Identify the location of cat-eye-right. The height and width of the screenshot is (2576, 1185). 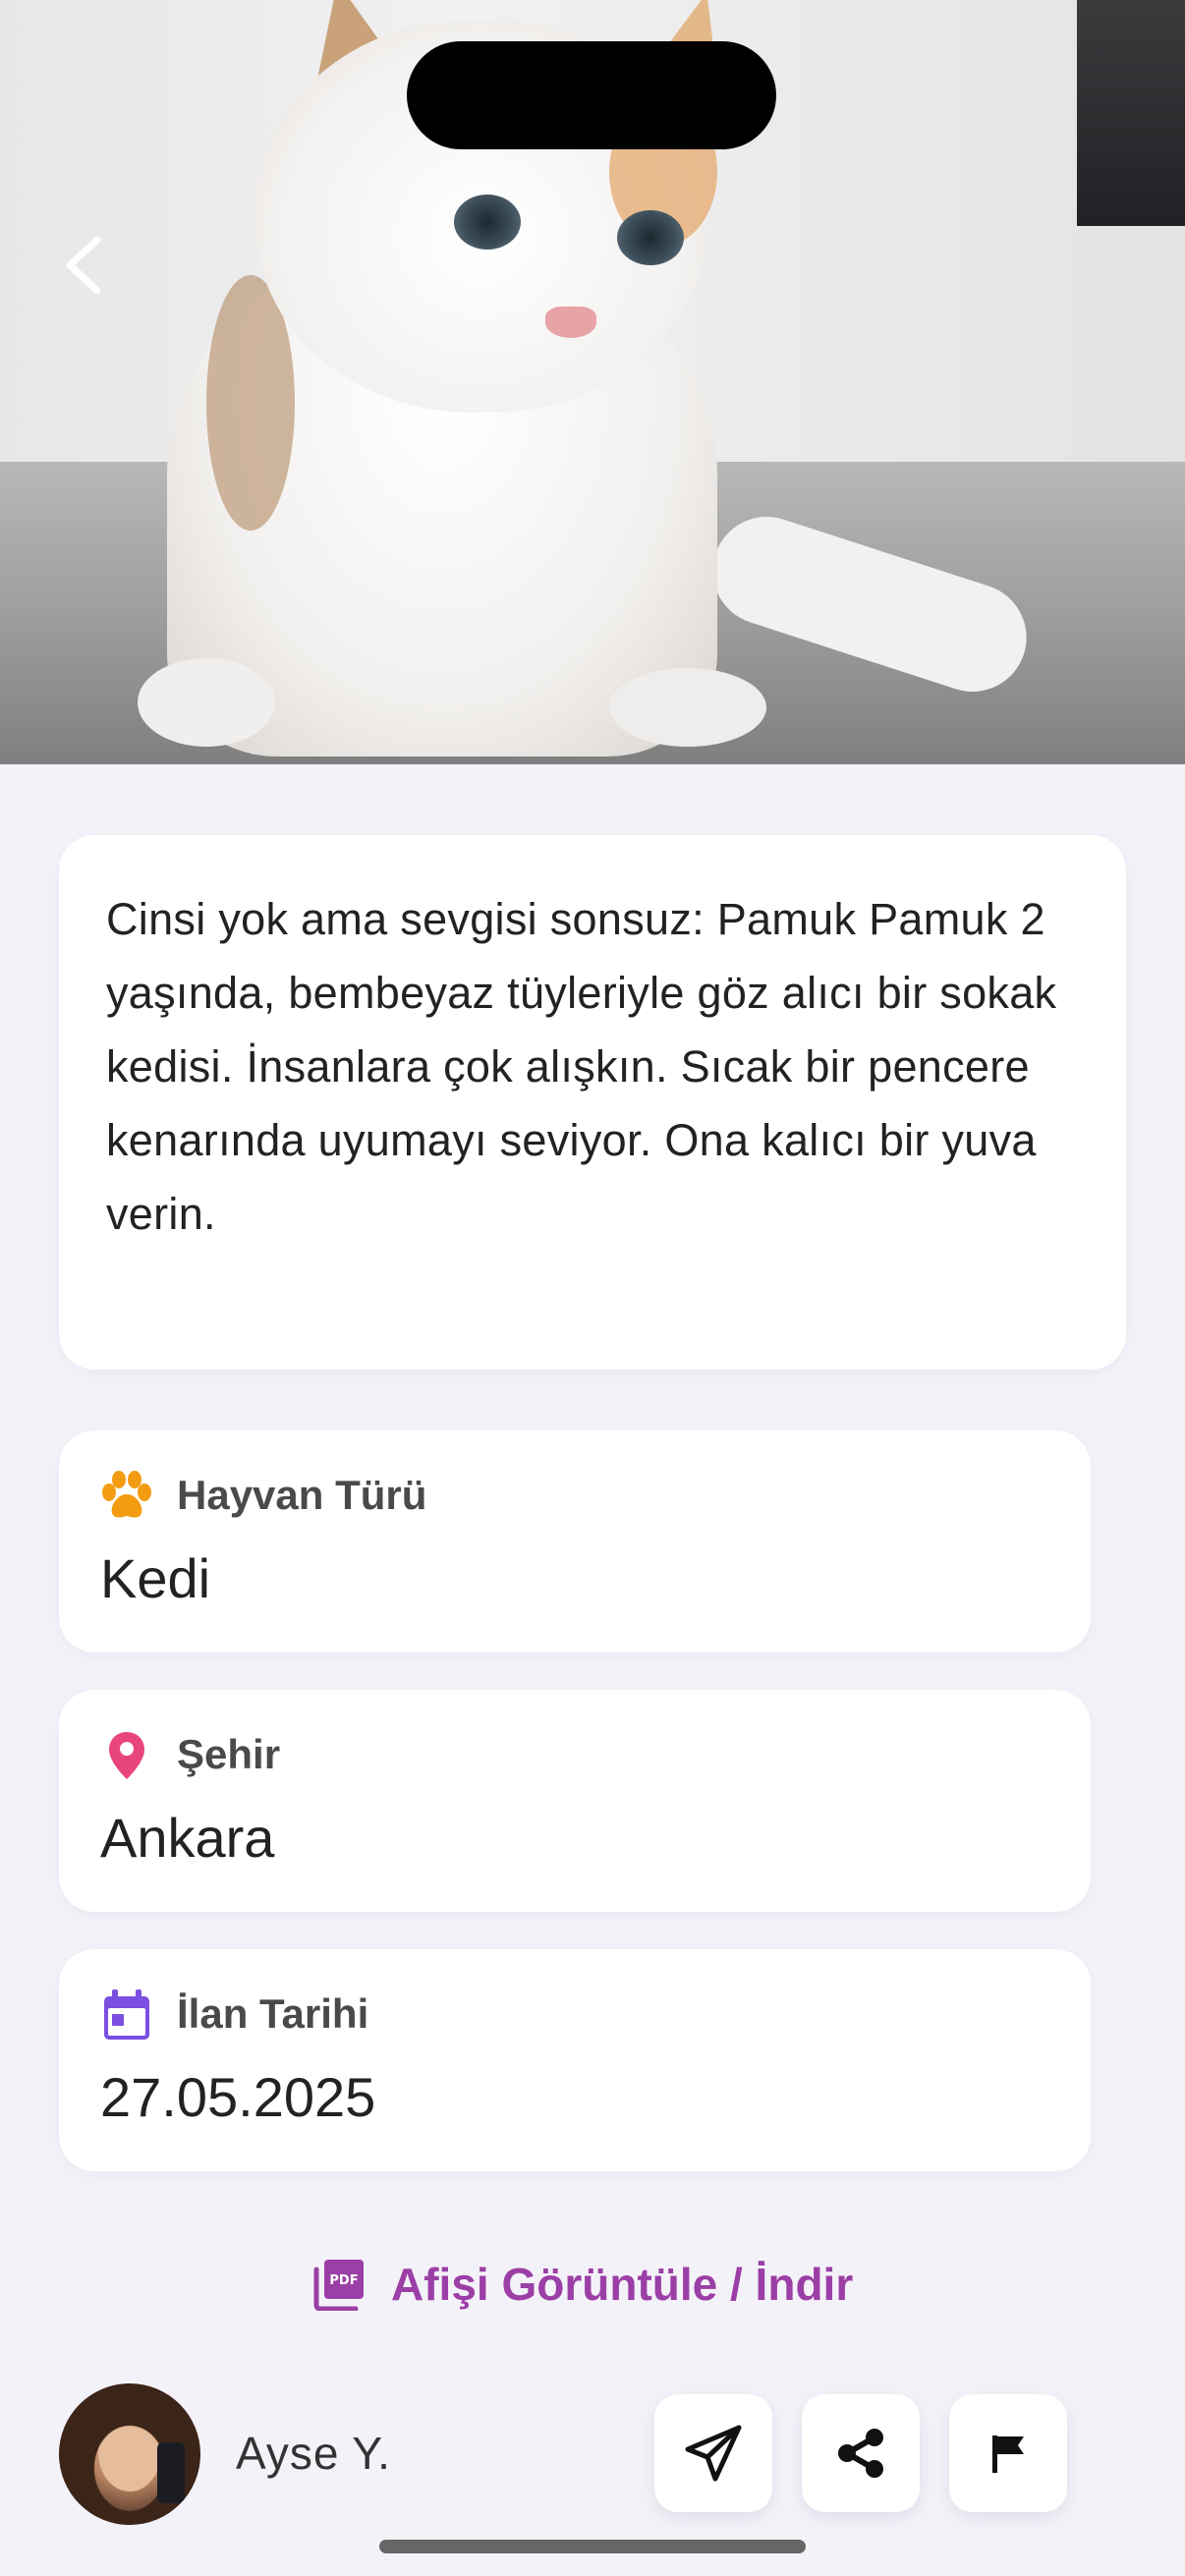
(651, 237).